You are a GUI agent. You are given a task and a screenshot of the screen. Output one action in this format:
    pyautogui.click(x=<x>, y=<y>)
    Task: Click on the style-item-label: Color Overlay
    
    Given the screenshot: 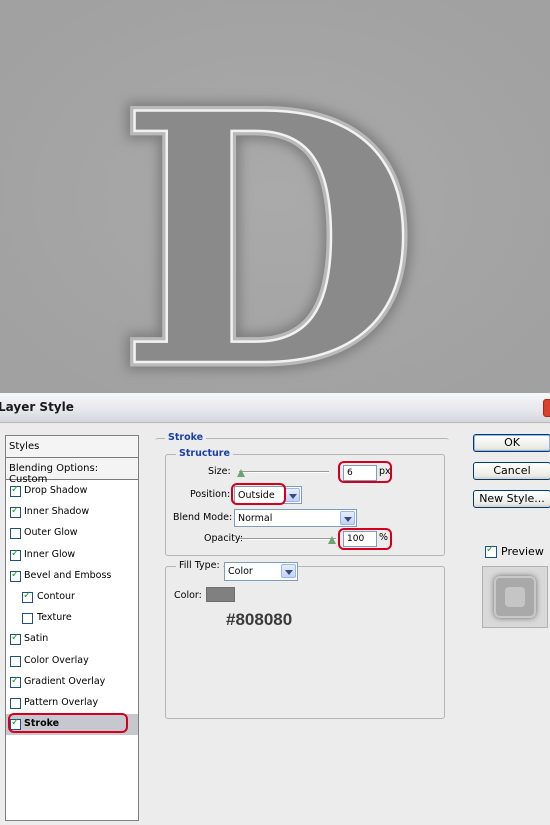 What is the action you would take?
    pyautogui.click(x=56, y=660)
    